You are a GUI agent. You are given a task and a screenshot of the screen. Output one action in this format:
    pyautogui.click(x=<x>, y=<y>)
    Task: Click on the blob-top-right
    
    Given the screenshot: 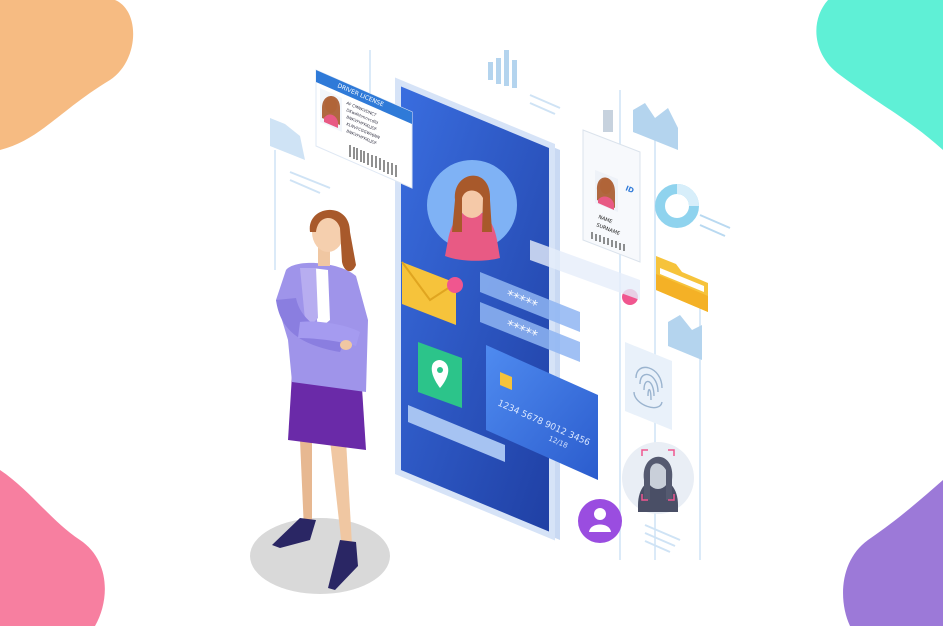 What is the action you would take?
    pyautogui.click(x=879, y=75)
    